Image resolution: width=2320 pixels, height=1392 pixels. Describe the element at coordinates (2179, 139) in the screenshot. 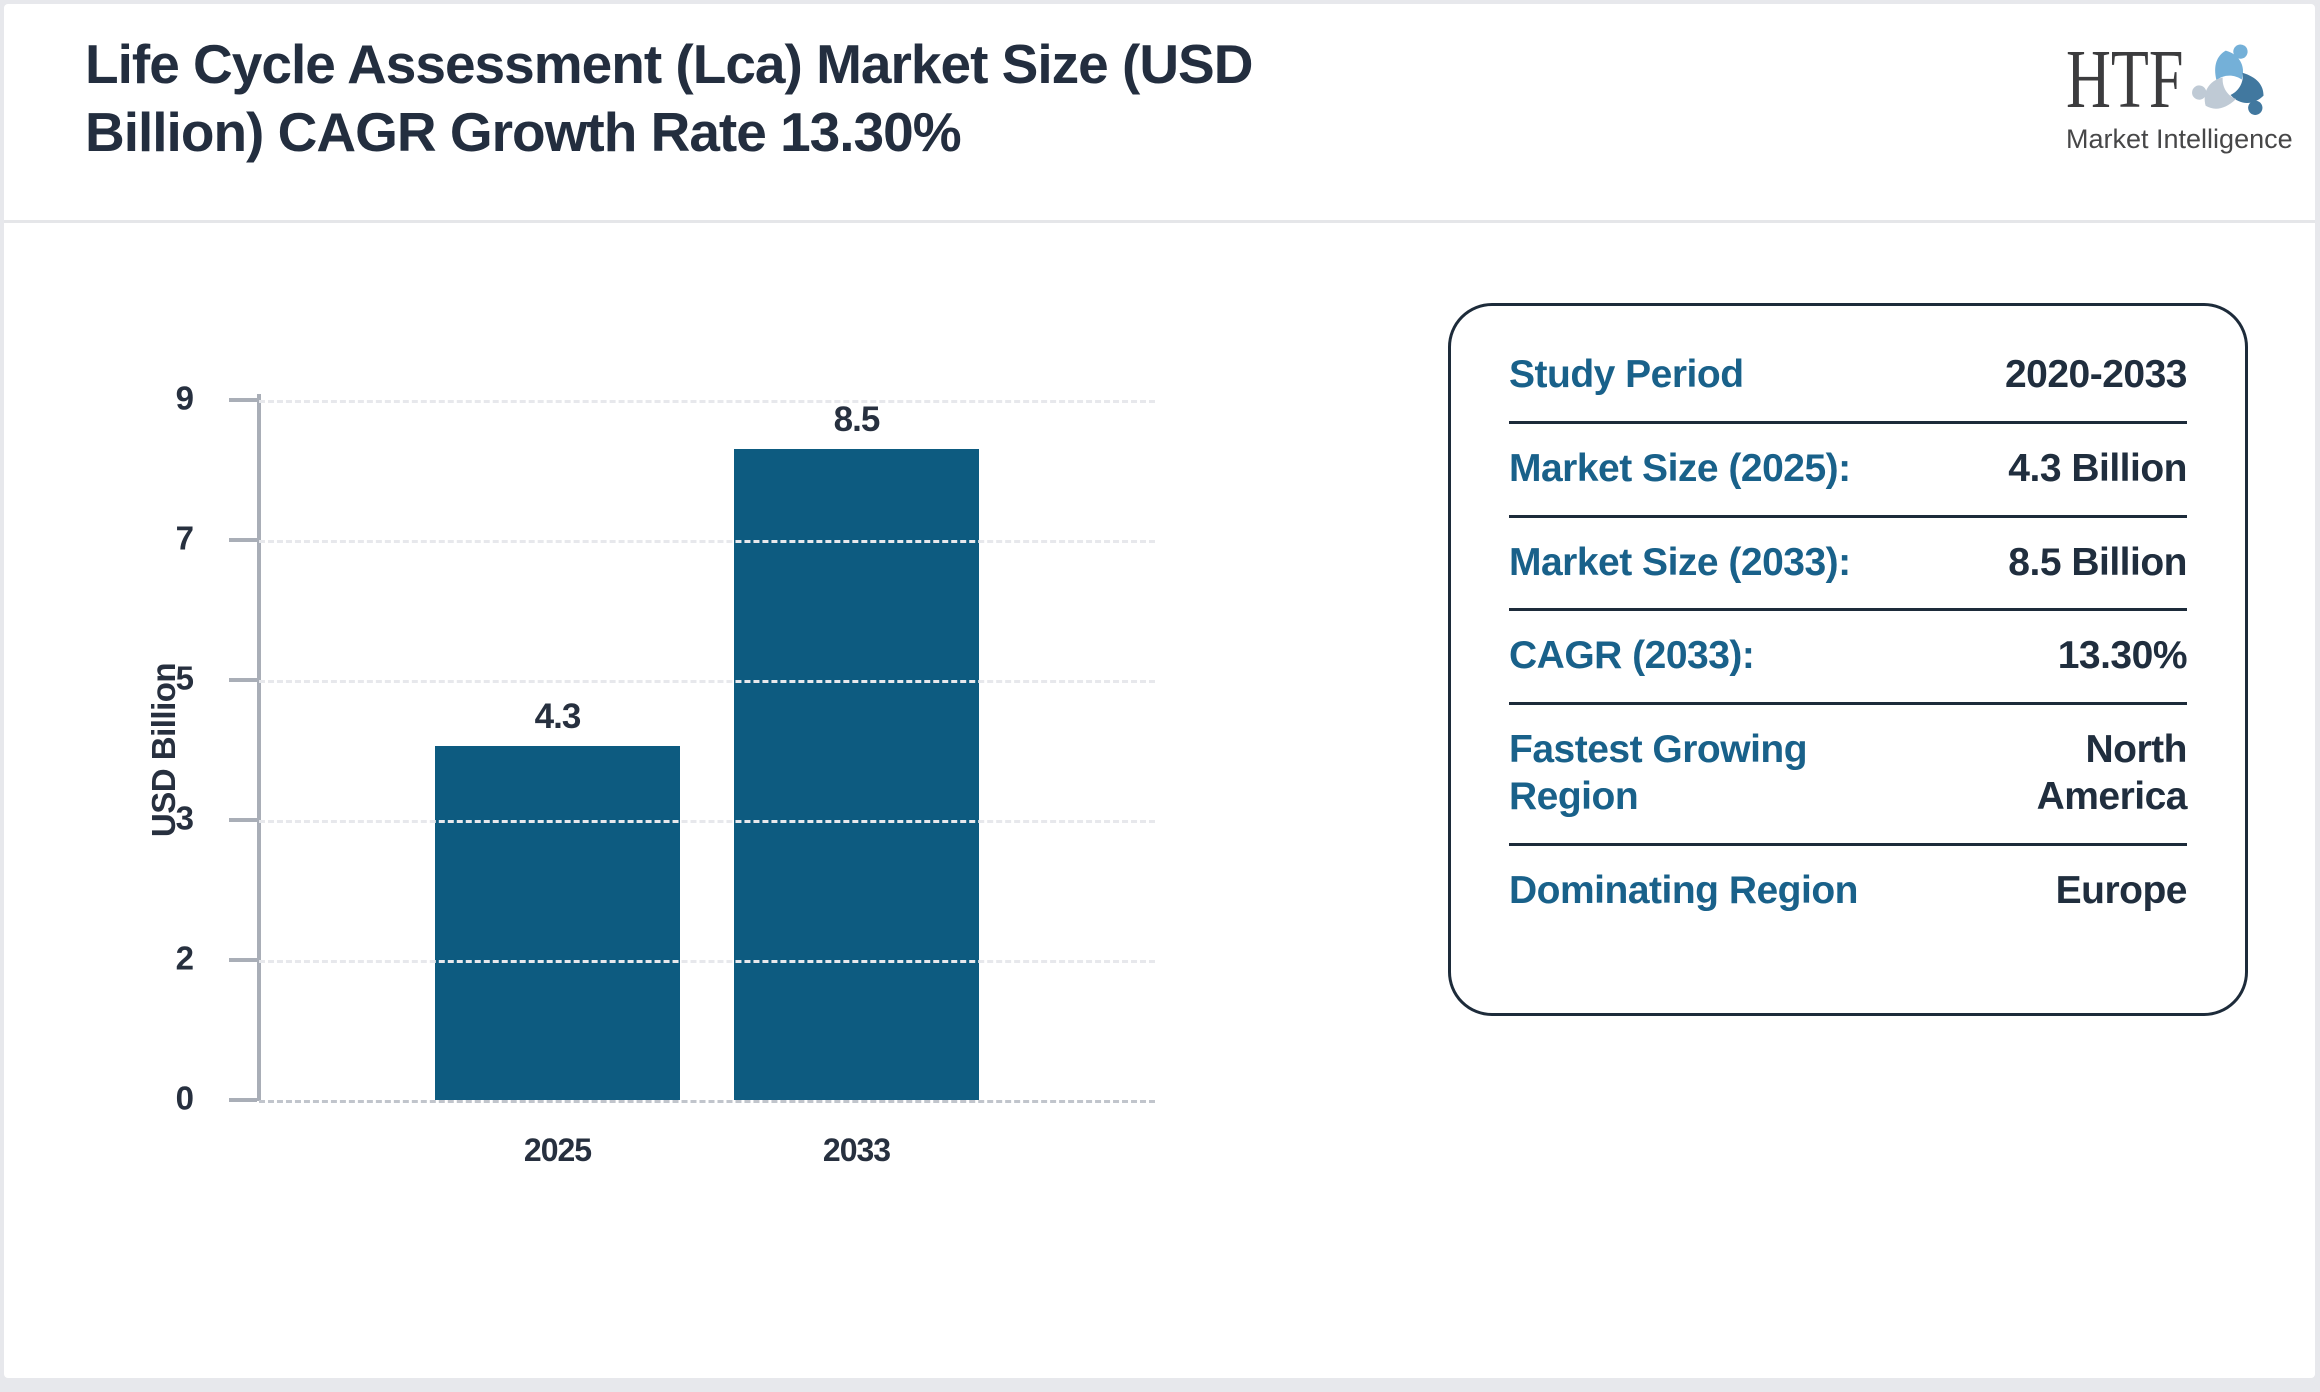

I see `htf-logo-subtitle: Market Intelligence` at that location.